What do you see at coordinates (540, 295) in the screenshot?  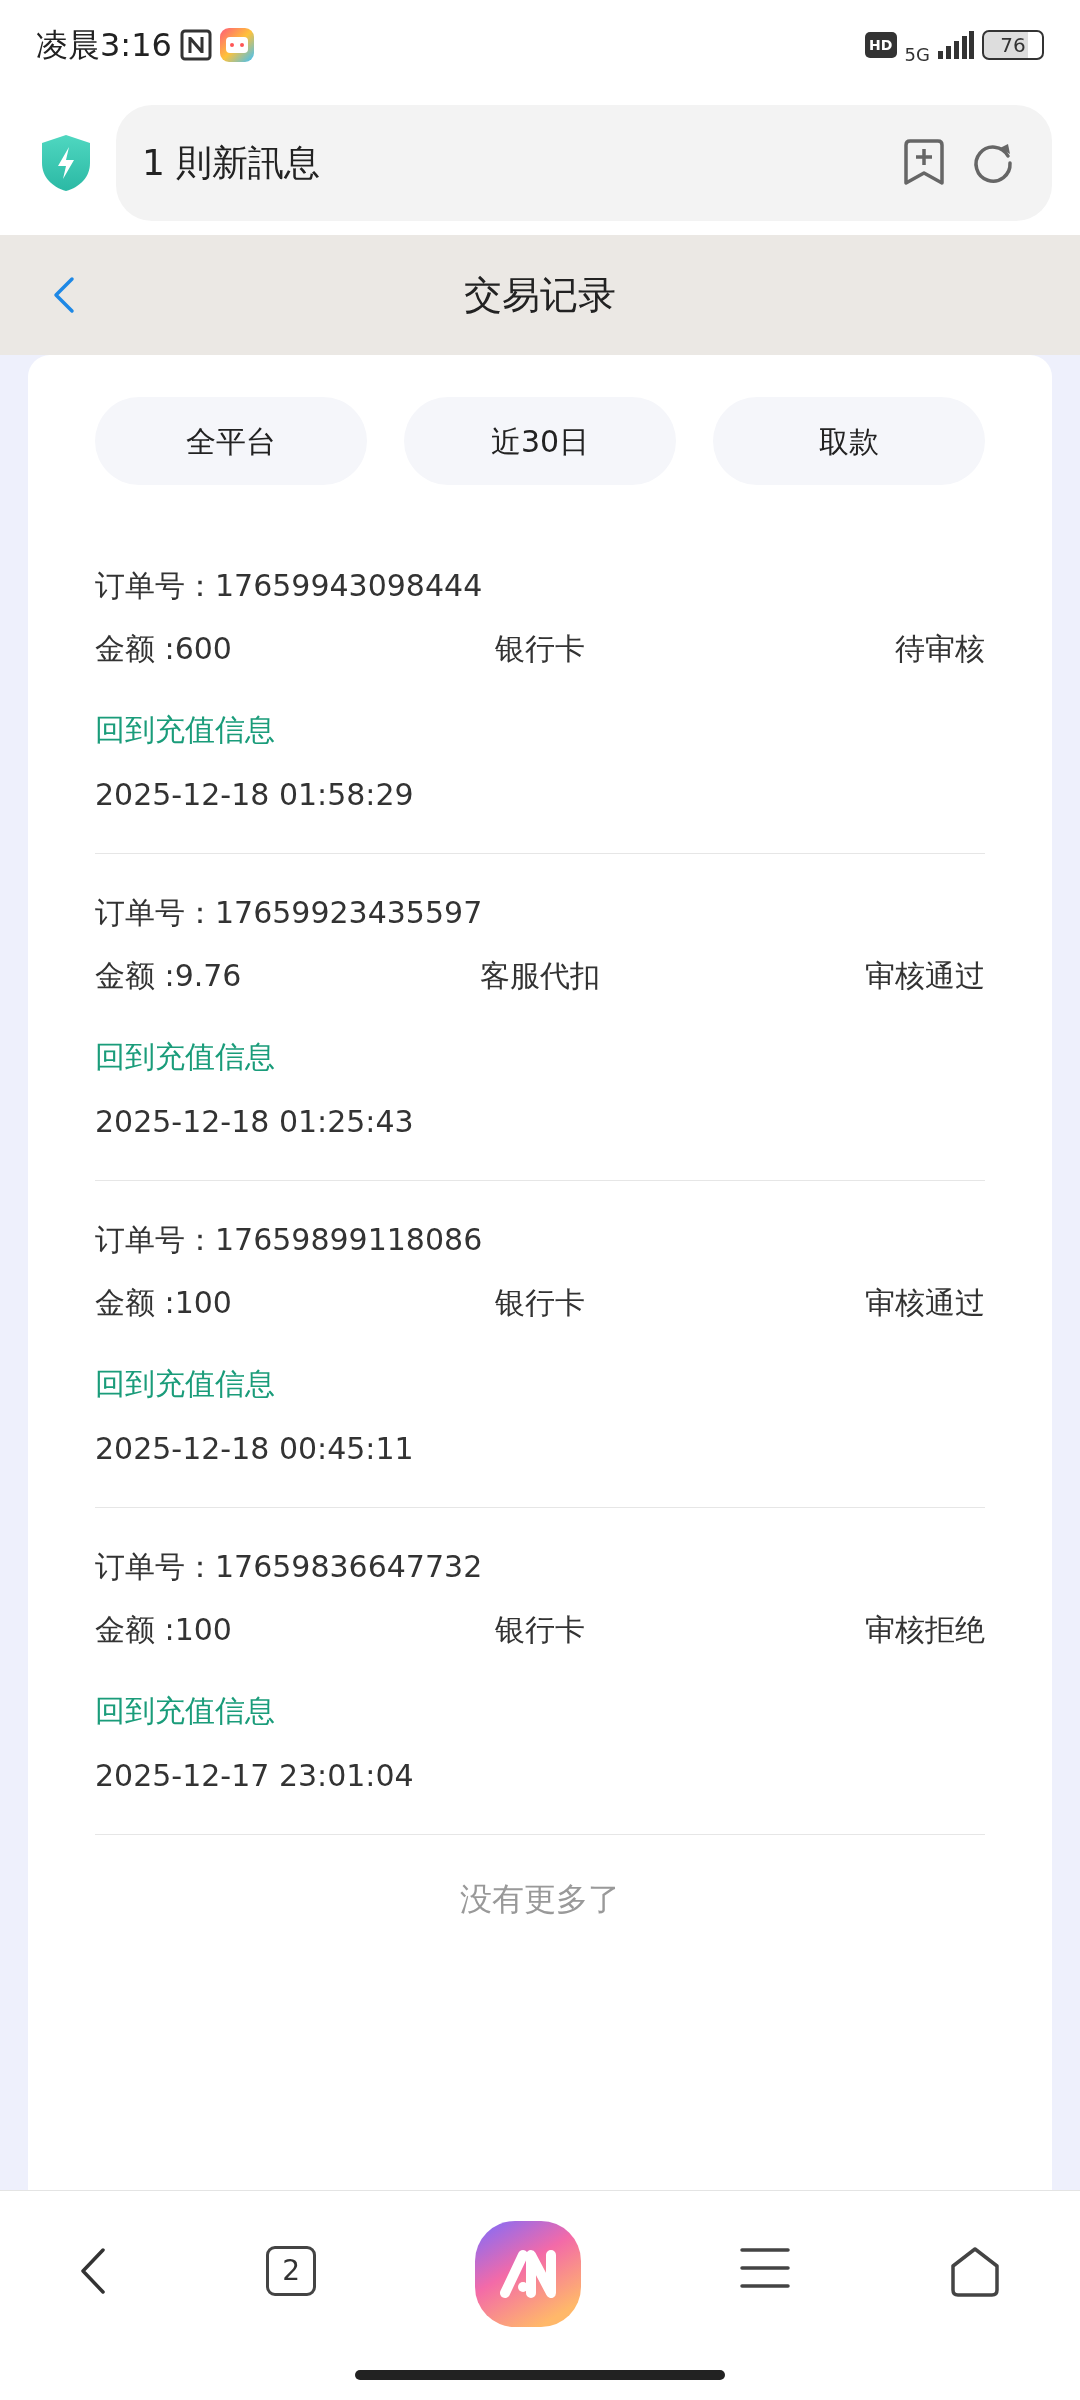 I see `page-title: 交易记录` at bounding box center [540, 295].